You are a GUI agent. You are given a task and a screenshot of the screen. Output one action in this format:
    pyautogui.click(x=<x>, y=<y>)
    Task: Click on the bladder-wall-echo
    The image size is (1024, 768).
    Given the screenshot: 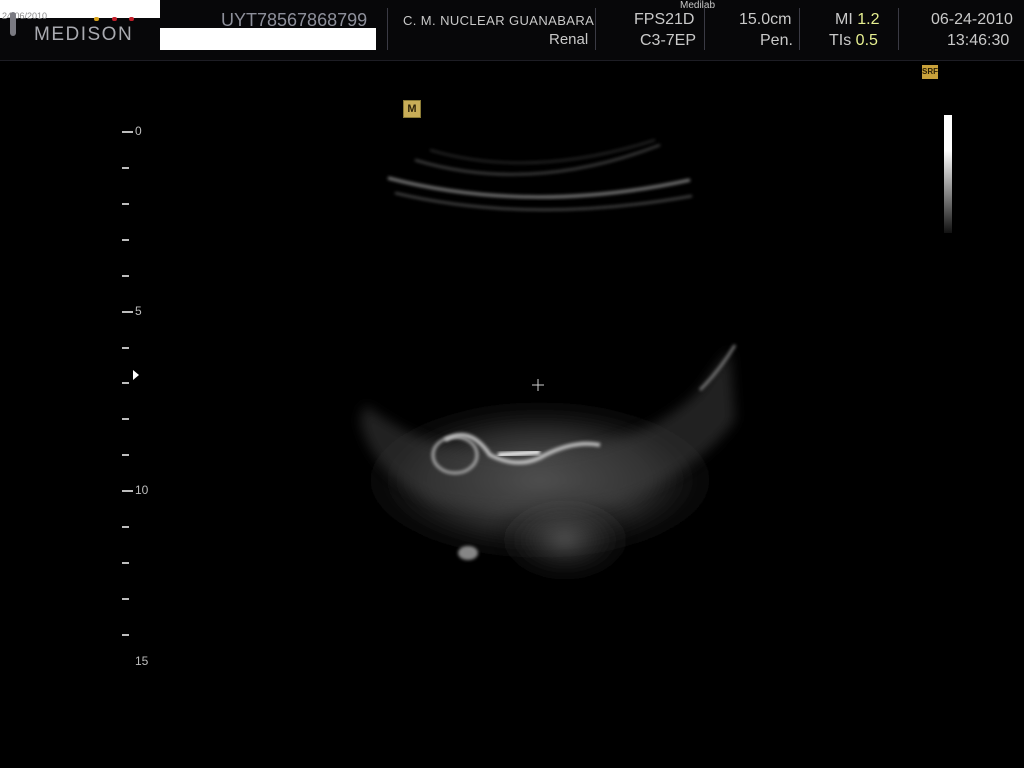 What is the action you would take?
    pyautogui.click(x=540, y=467)
    